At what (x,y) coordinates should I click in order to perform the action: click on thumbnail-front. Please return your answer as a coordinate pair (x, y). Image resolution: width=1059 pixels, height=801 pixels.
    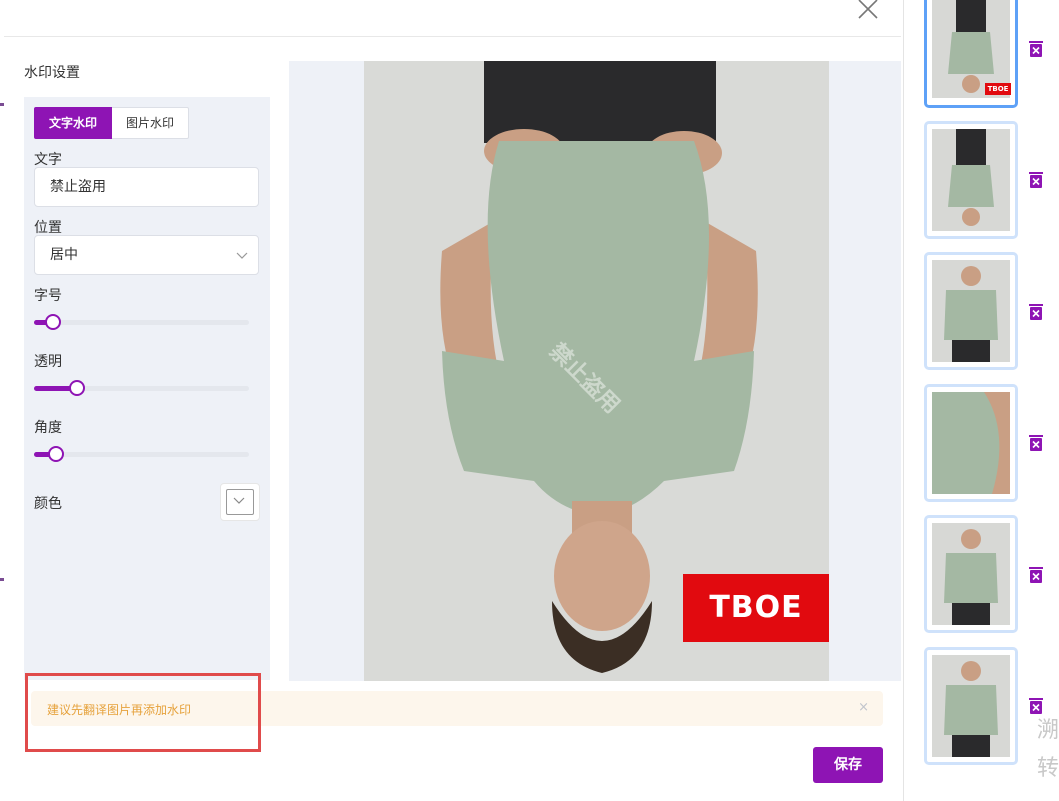
    Looking at the image, I should click on (971, 311).